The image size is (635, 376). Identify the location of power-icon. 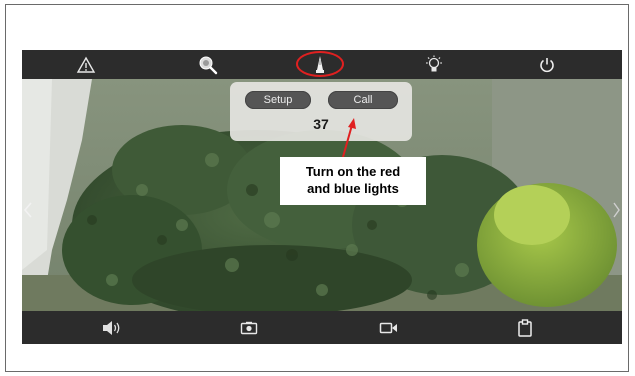
(547, 64).